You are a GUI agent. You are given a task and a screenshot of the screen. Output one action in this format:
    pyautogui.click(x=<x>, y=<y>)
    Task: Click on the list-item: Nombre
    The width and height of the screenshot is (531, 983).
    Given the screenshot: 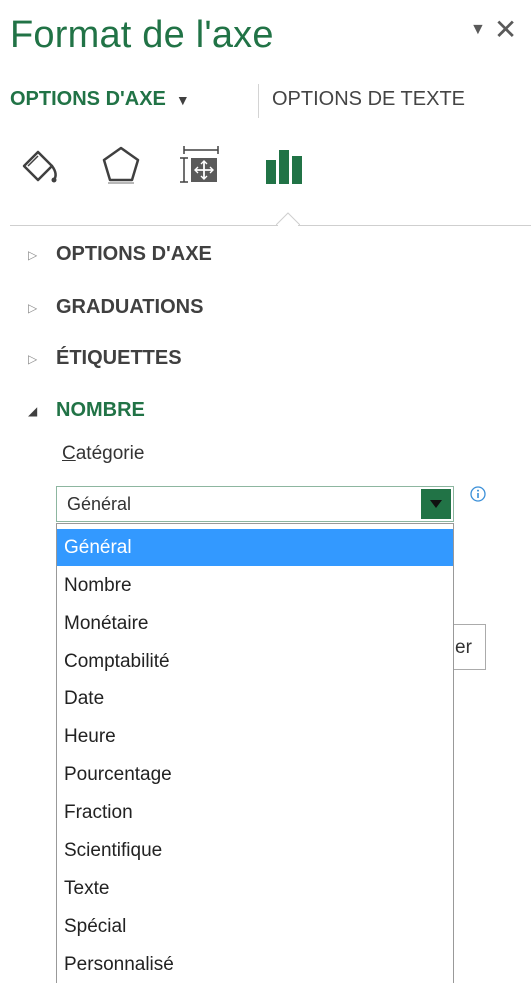 What is the action you would take?
    pyautogui.click(x=255, y=585)
    